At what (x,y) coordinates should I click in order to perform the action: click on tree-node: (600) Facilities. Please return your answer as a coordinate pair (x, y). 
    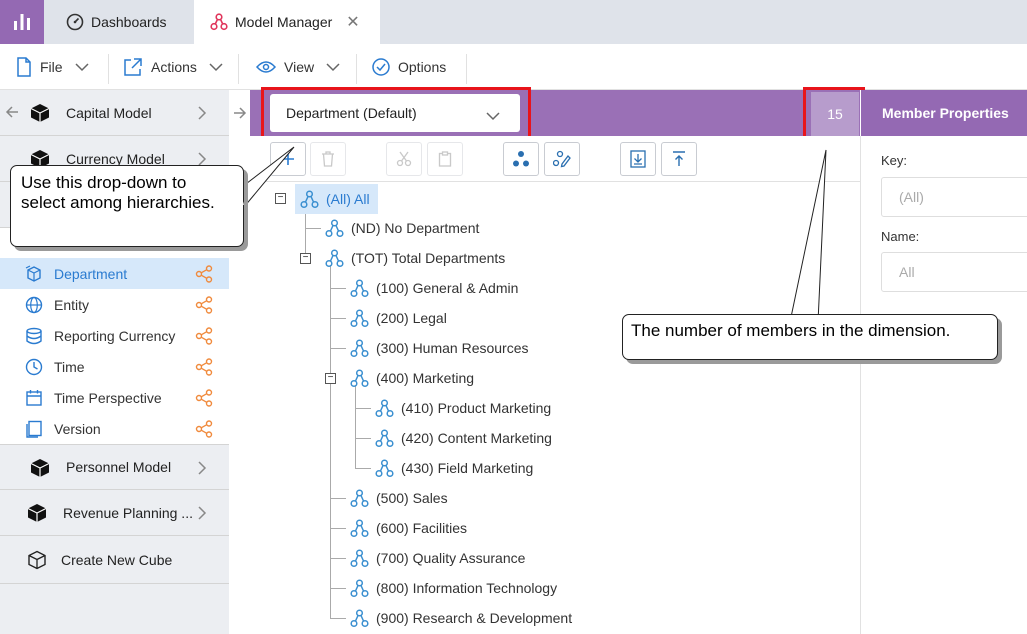
    Looking at the image, I should click on (408, 528).